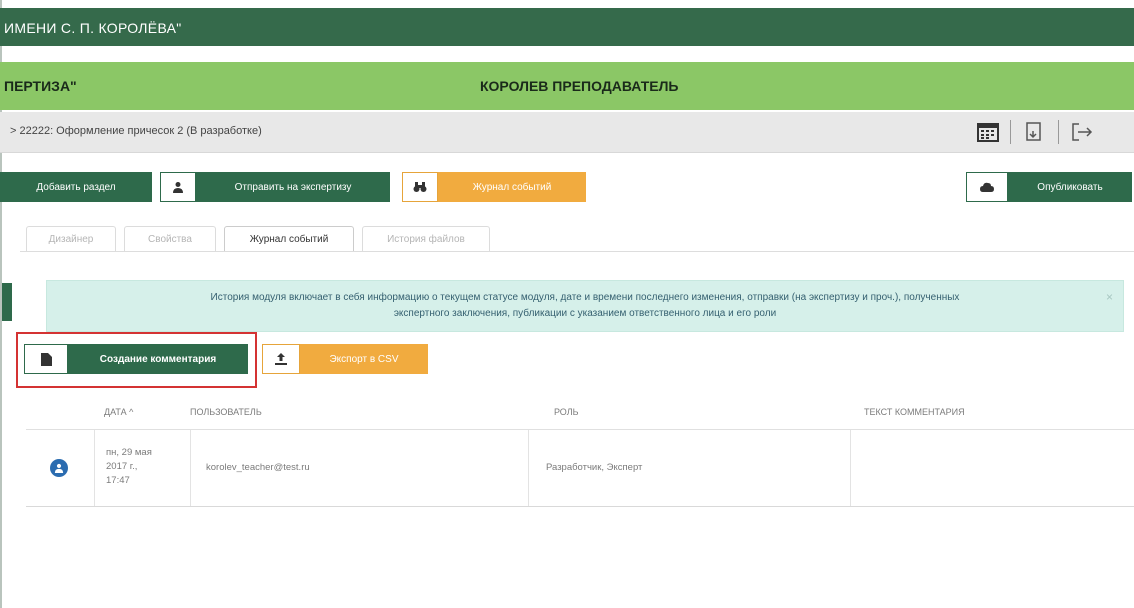  I want to click on document-download-icon, so click(1034, 132).